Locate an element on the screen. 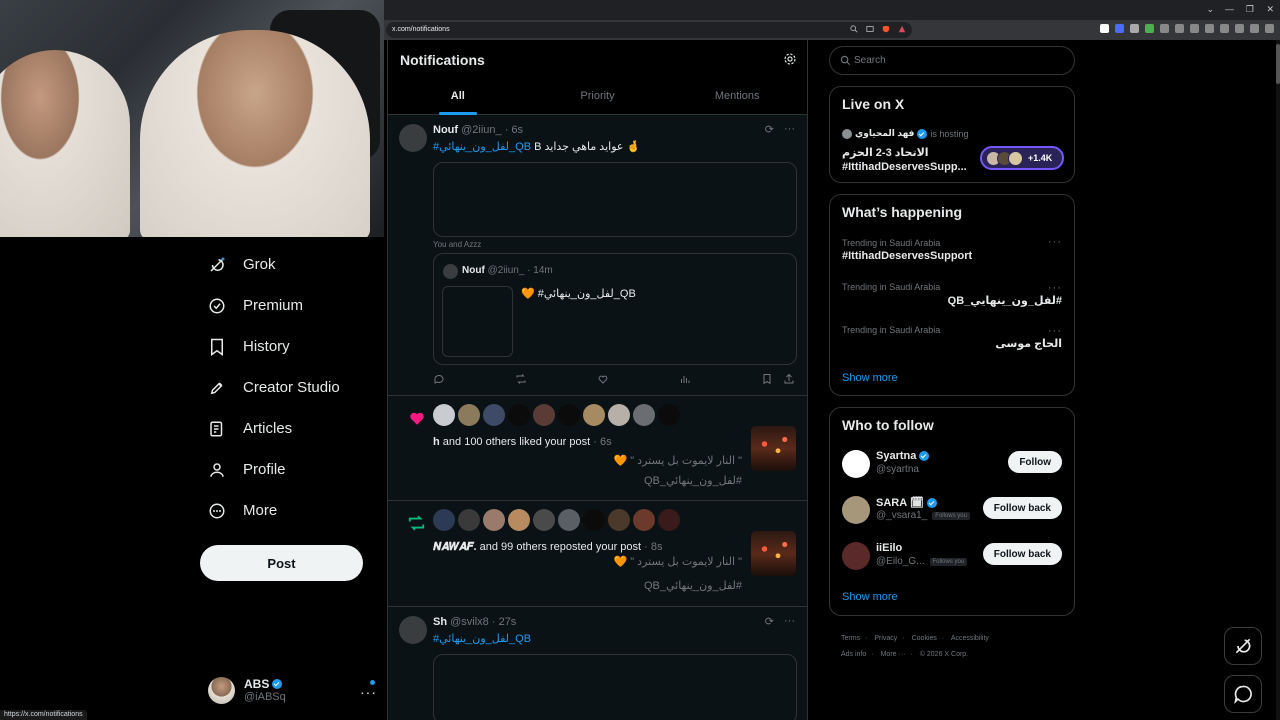 Image resolution: width=1280 pixels, height=720 pixels. post-thumbnail is located at coordinates (773, 448).